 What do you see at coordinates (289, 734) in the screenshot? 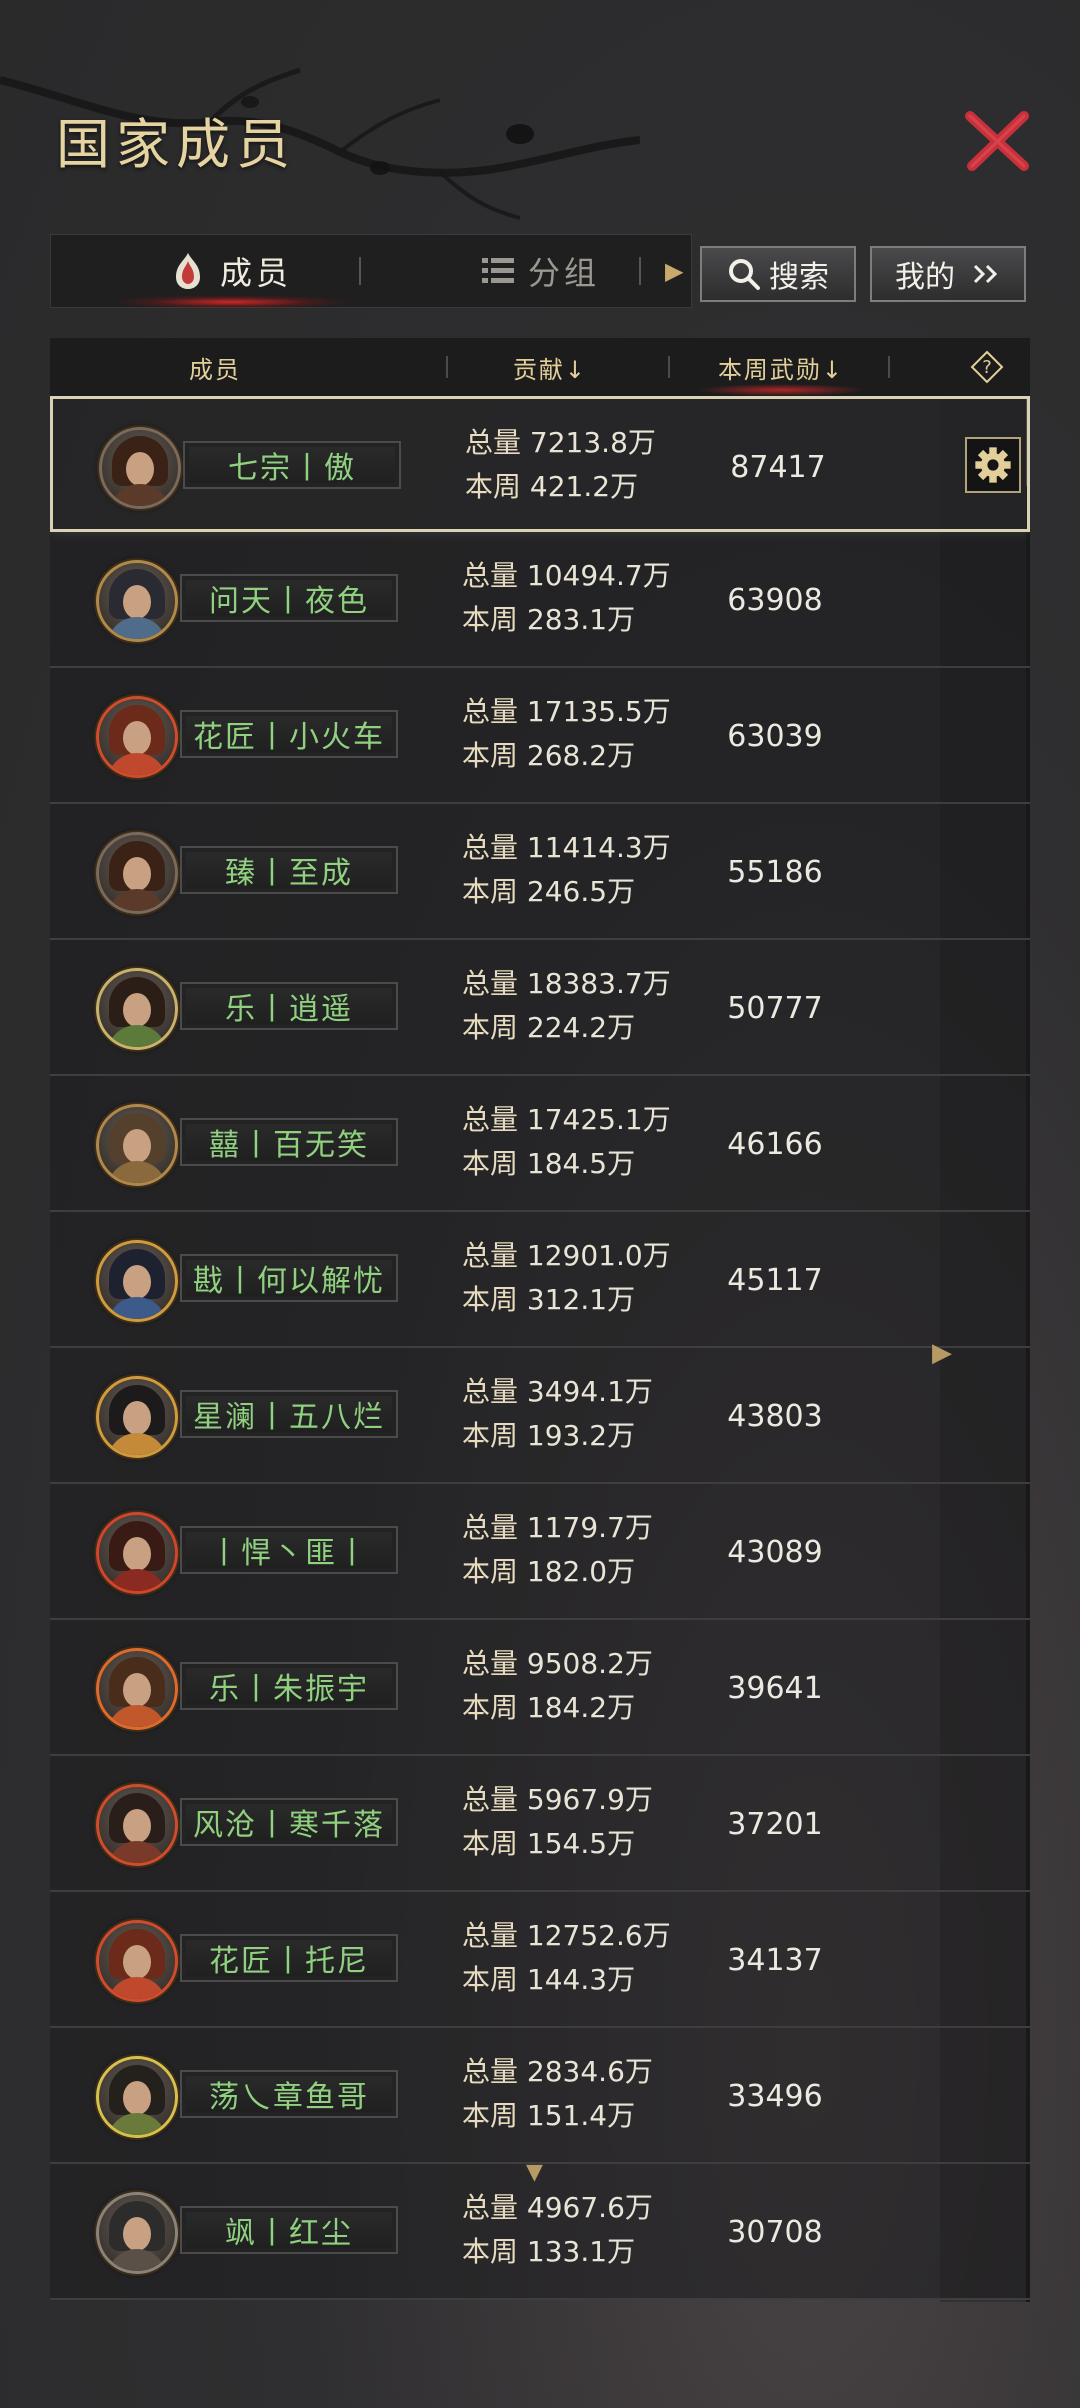
I see `member-name: 花匠丨小火车` at bounding box center [289, 734].